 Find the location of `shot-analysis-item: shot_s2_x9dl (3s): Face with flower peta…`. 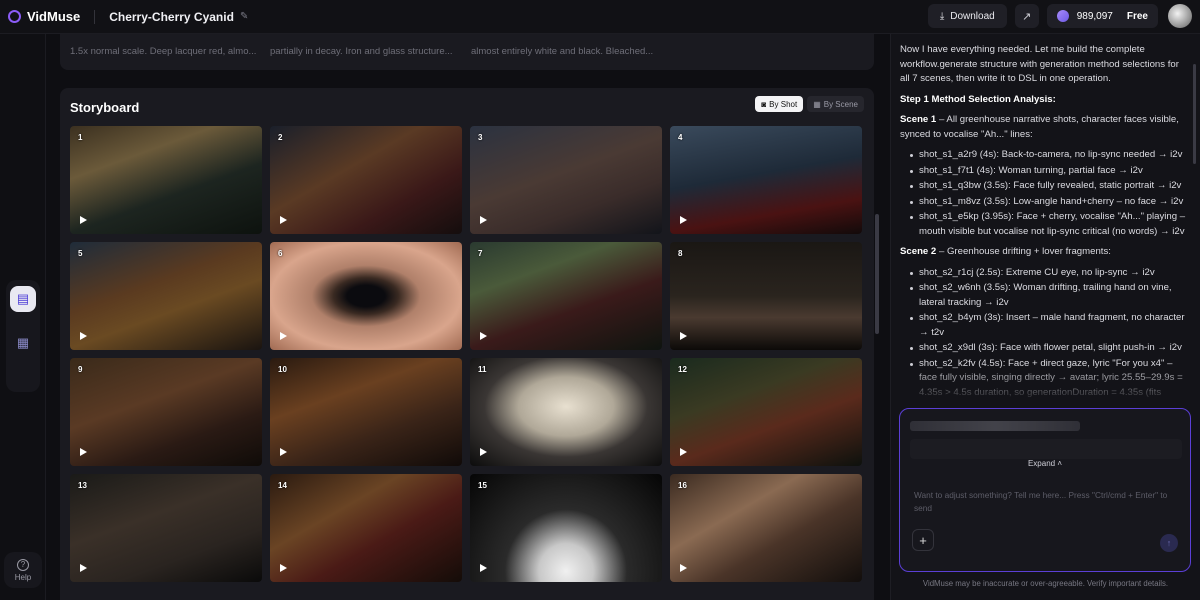

shot-analysis-item: shot_s2_x9dl (3s): Face with flower peta… is located at coordinates (1050, 348).